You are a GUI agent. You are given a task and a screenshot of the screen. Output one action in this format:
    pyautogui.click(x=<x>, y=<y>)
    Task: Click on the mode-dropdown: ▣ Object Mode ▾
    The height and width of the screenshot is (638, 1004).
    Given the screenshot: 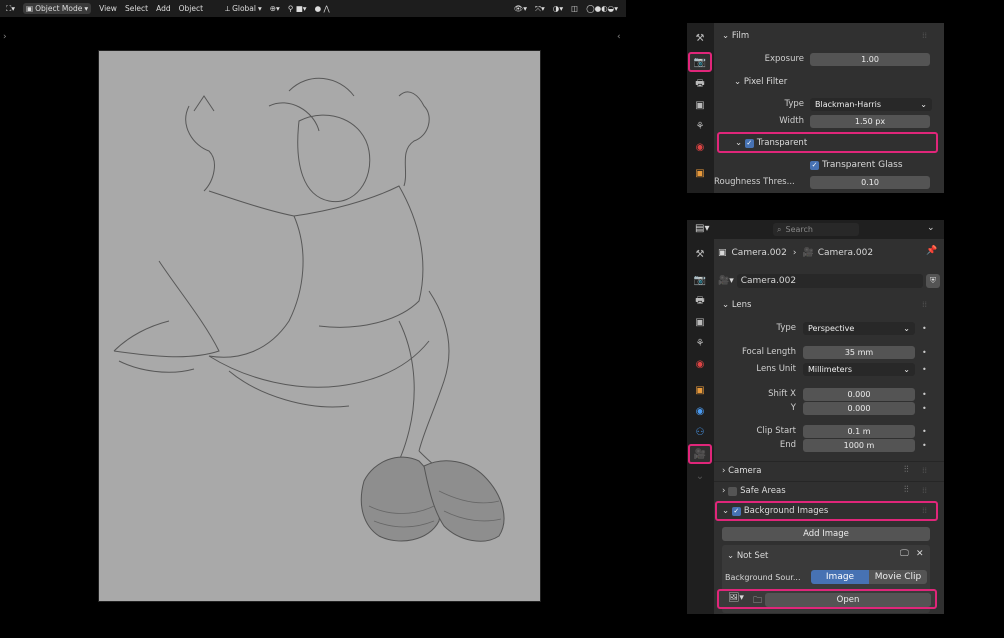 What is the action you would take?
    pyautogui.click(x=57, y=8)
    